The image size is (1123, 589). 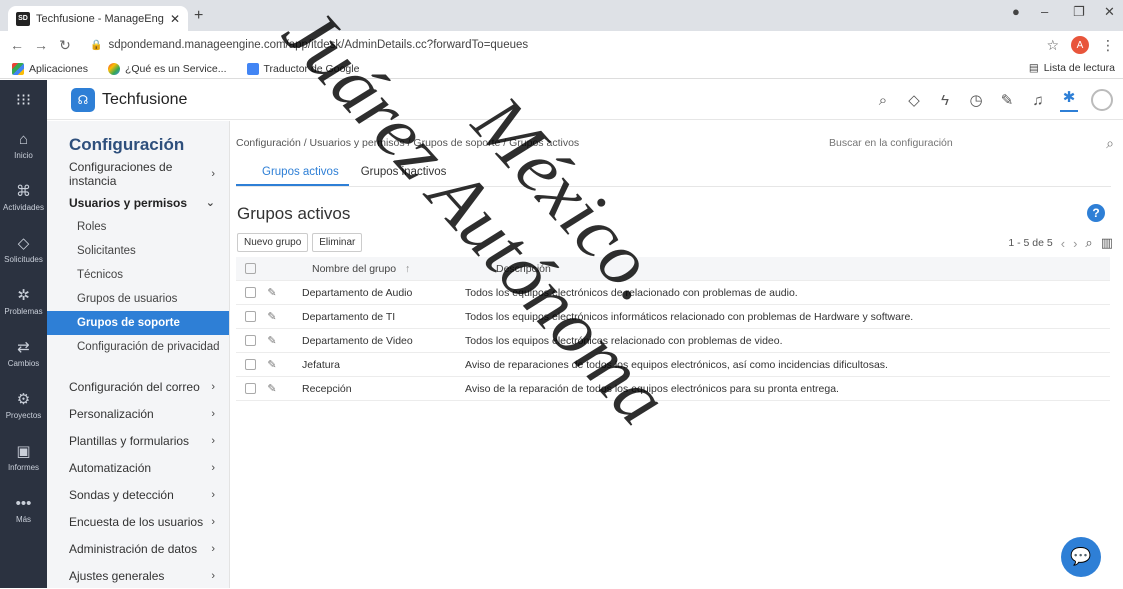 I want to click on subitem-grupos-usuarios: Grupos de usuarios, so click(x=138, y=299).